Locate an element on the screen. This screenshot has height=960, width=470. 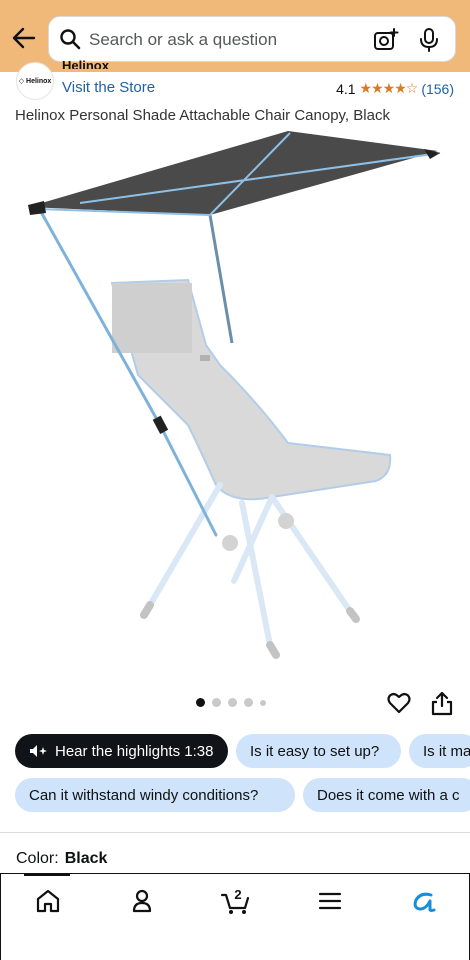
image-pager is located at coordinates (231, 702).